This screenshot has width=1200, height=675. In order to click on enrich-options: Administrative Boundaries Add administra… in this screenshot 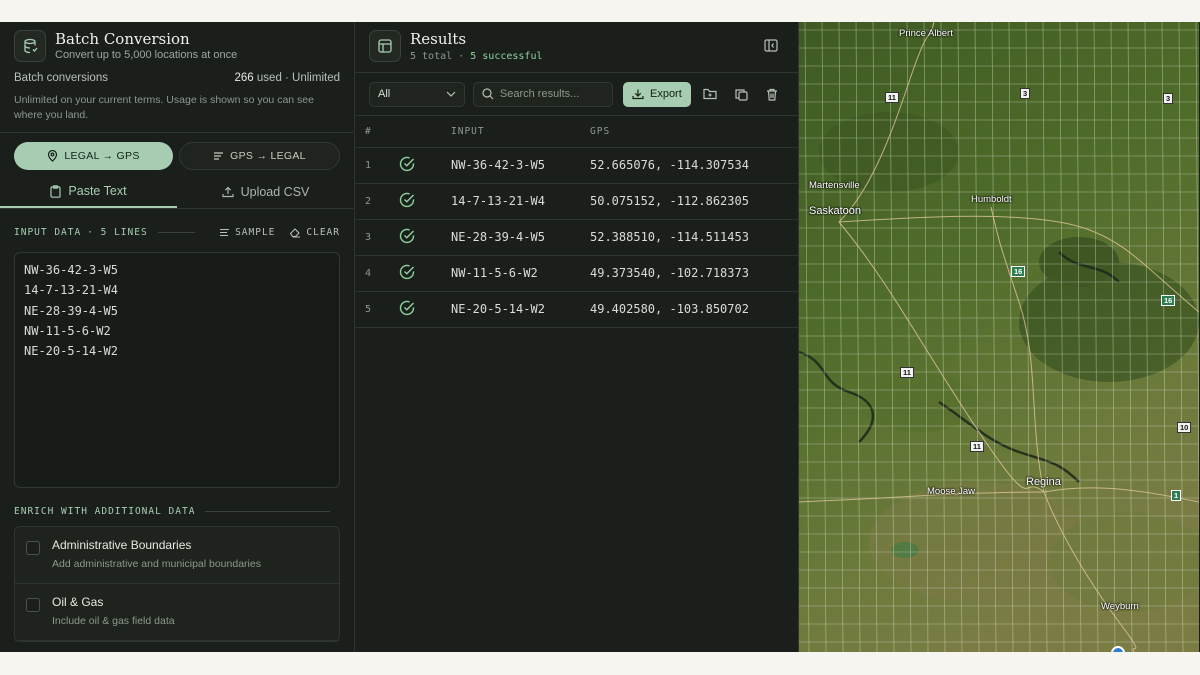, I will do `click(177, 584)`.